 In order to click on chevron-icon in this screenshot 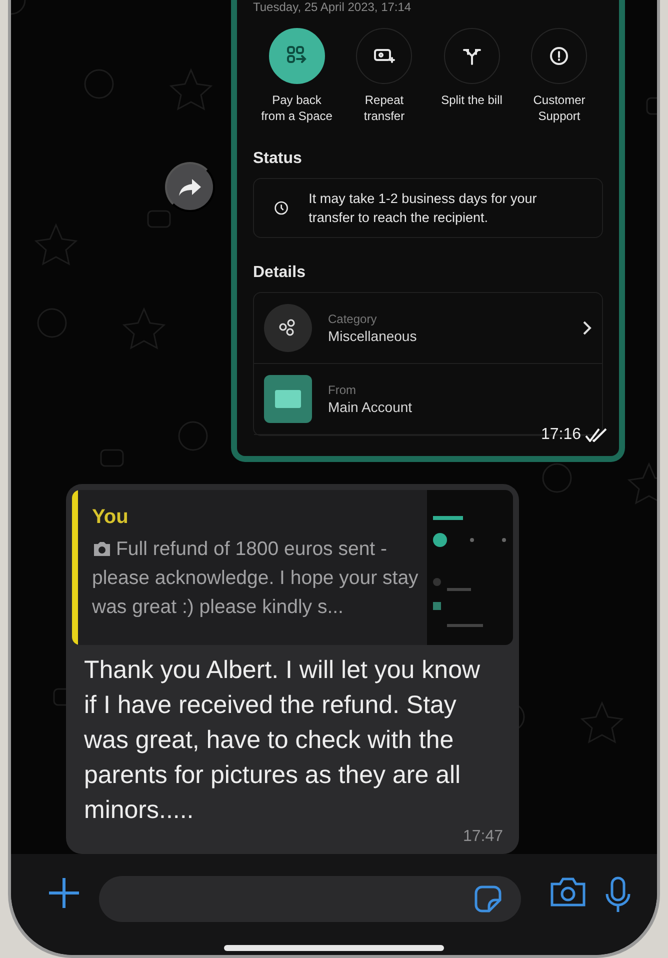, I will do `click(587, 328)`.